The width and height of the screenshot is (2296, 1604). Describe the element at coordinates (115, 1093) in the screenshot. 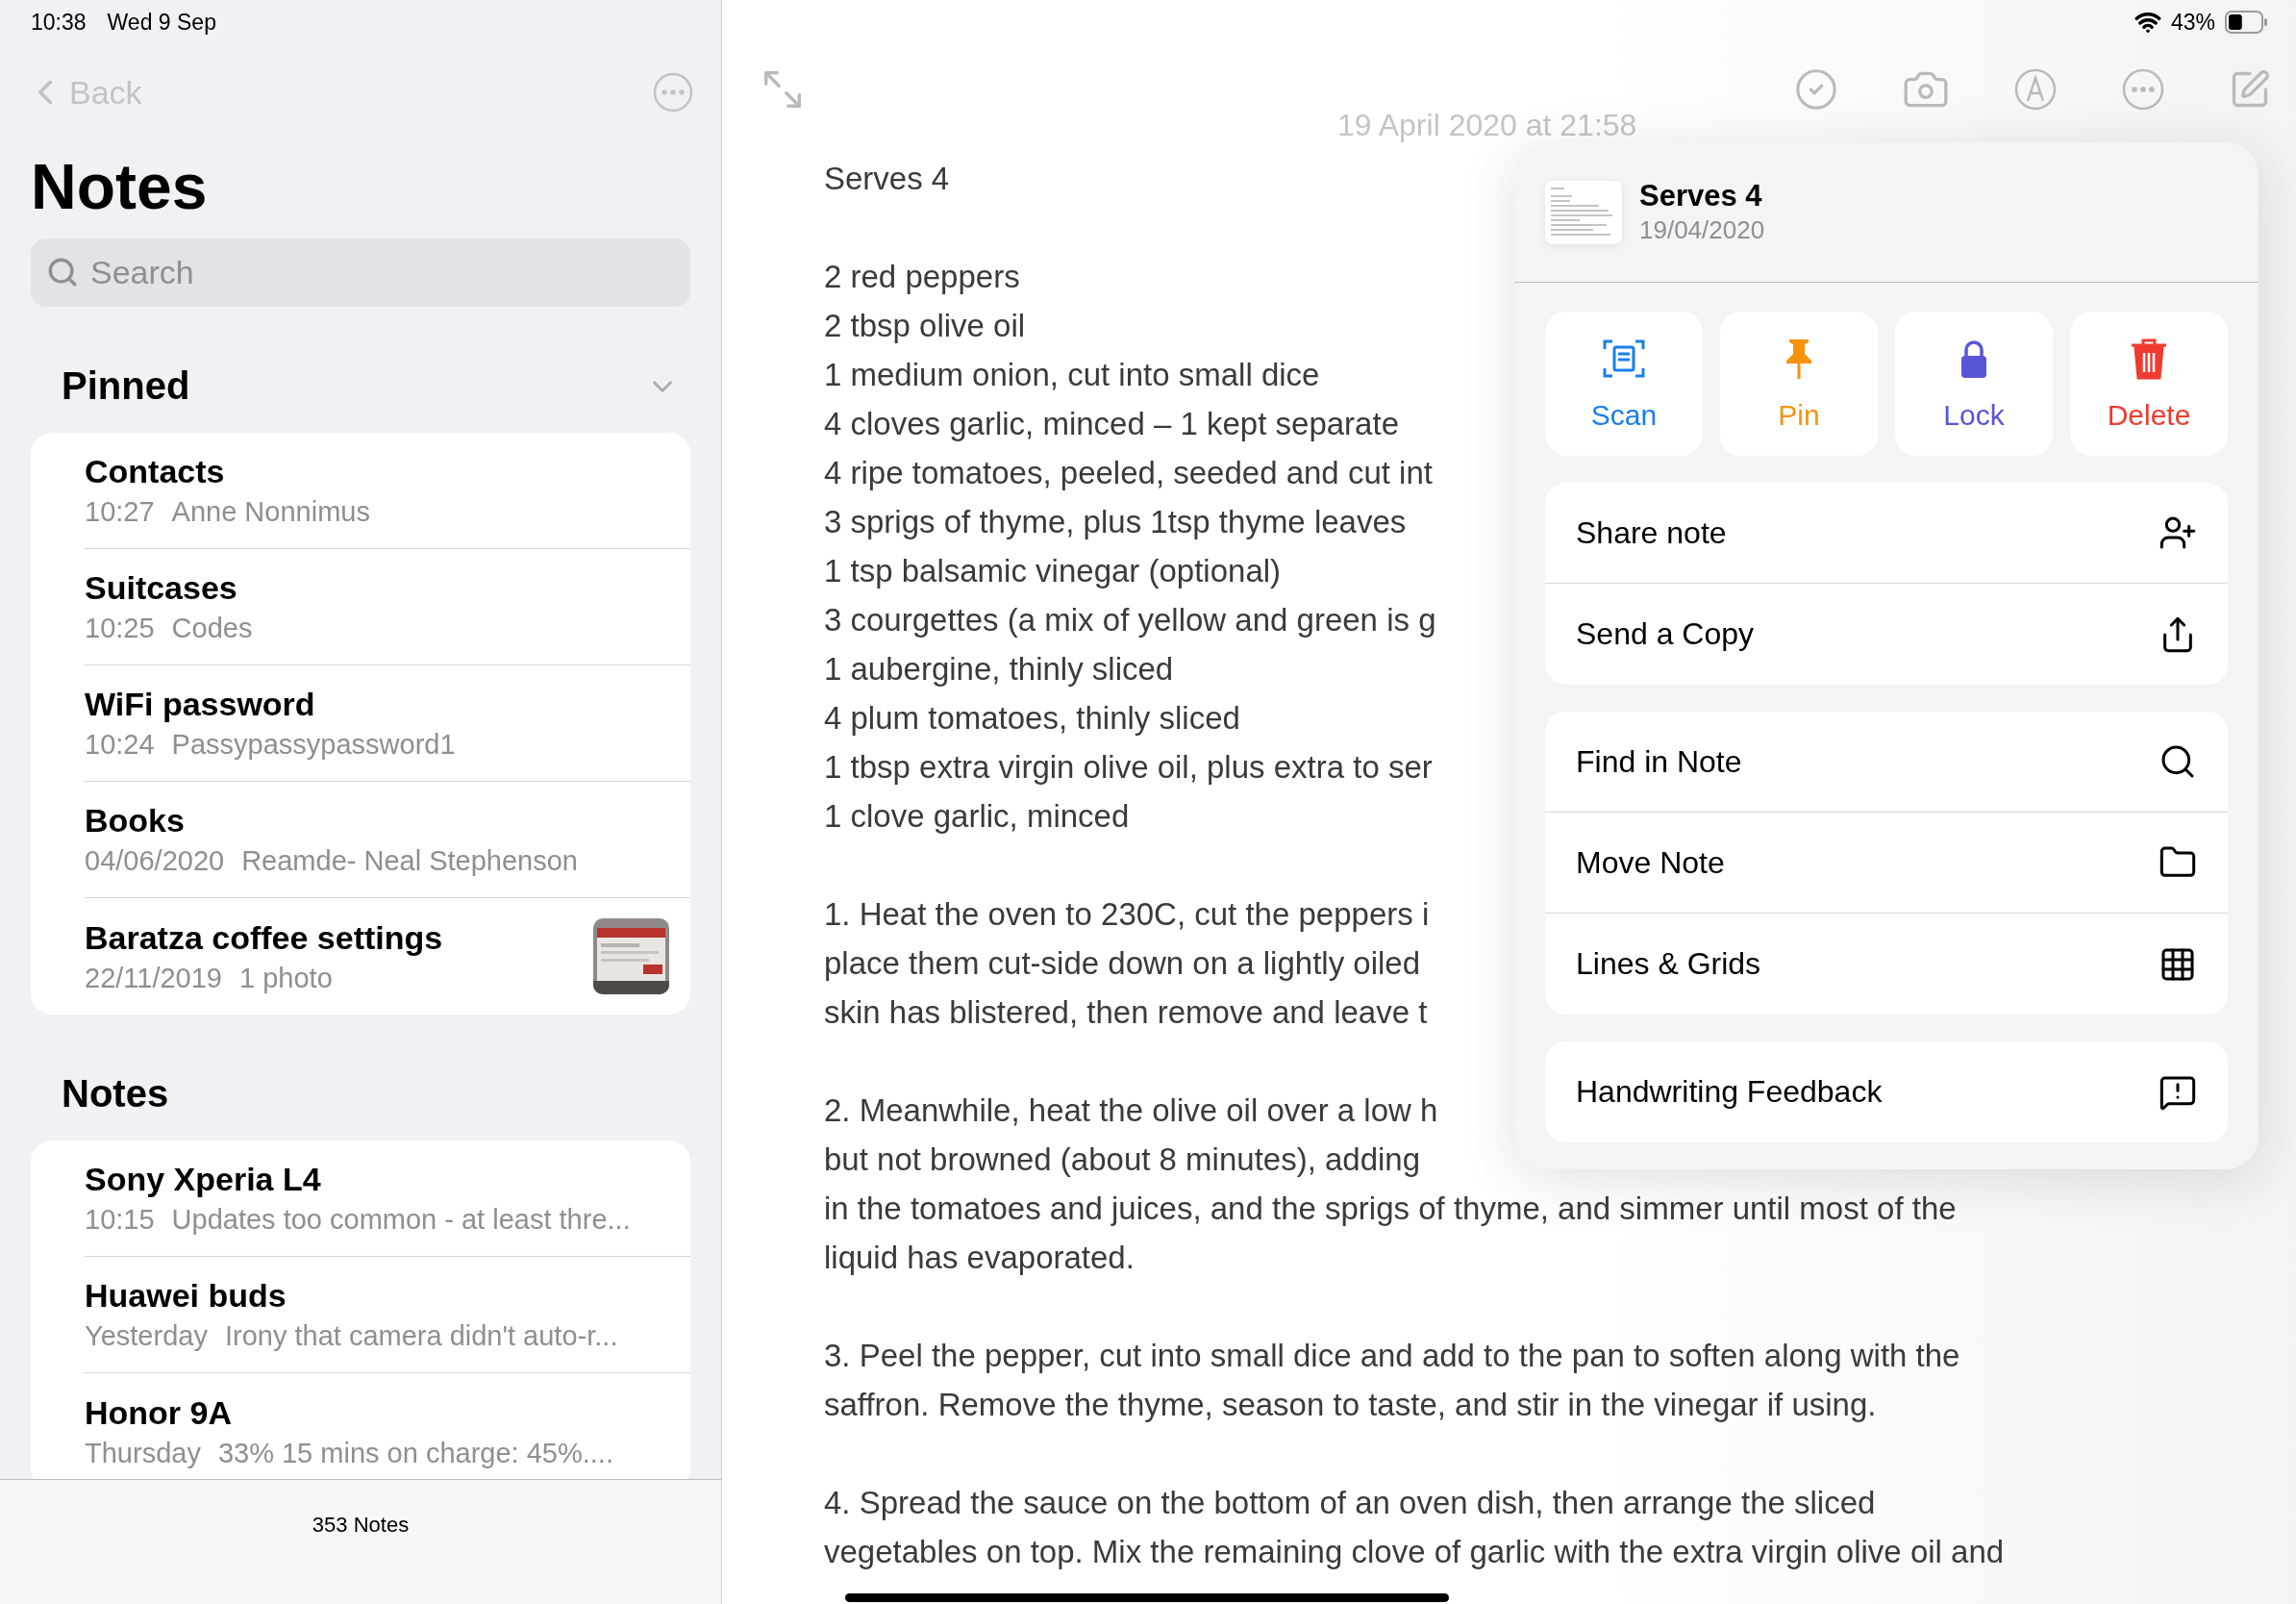

I see `section-title: Notes` at that location.